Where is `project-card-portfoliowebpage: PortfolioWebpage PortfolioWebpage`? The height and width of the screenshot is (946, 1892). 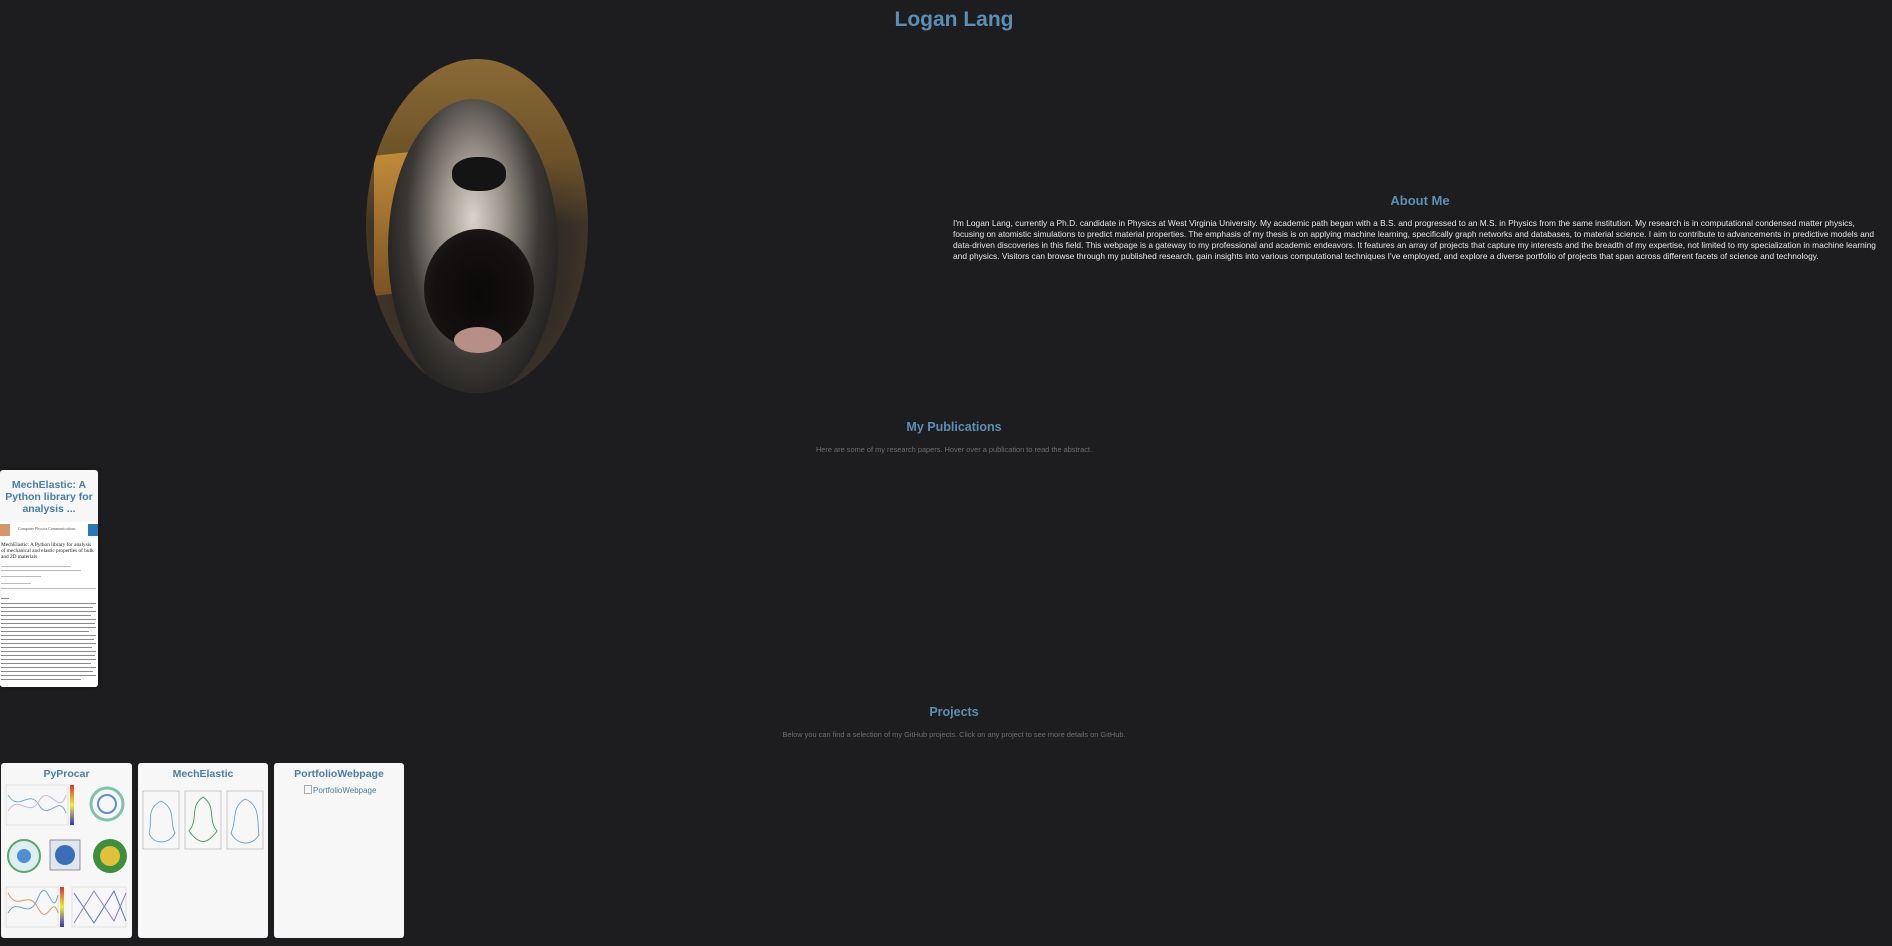
project-card-portfoliowebpage: PortfolioWebpage PortfolioWebpage is located at coordinates (339, 850).